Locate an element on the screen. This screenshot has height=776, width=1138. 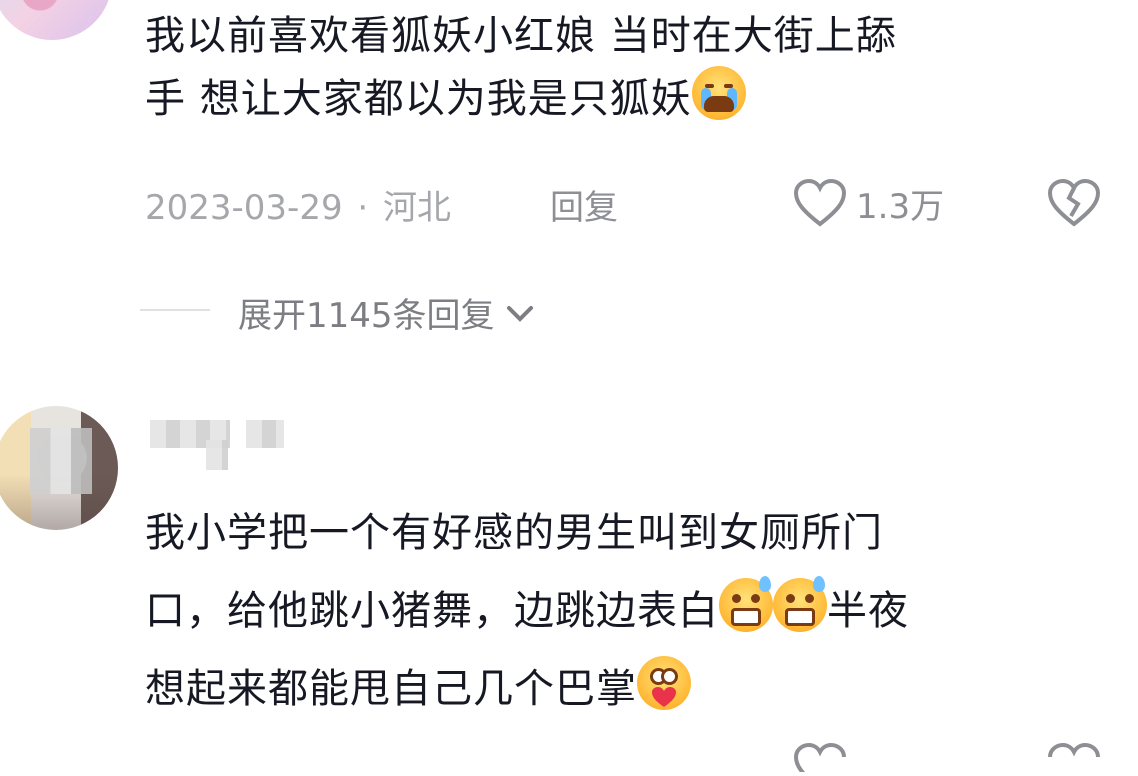
expand-replies-button: 展开1145条回复 is located at coordinates (387, 312).